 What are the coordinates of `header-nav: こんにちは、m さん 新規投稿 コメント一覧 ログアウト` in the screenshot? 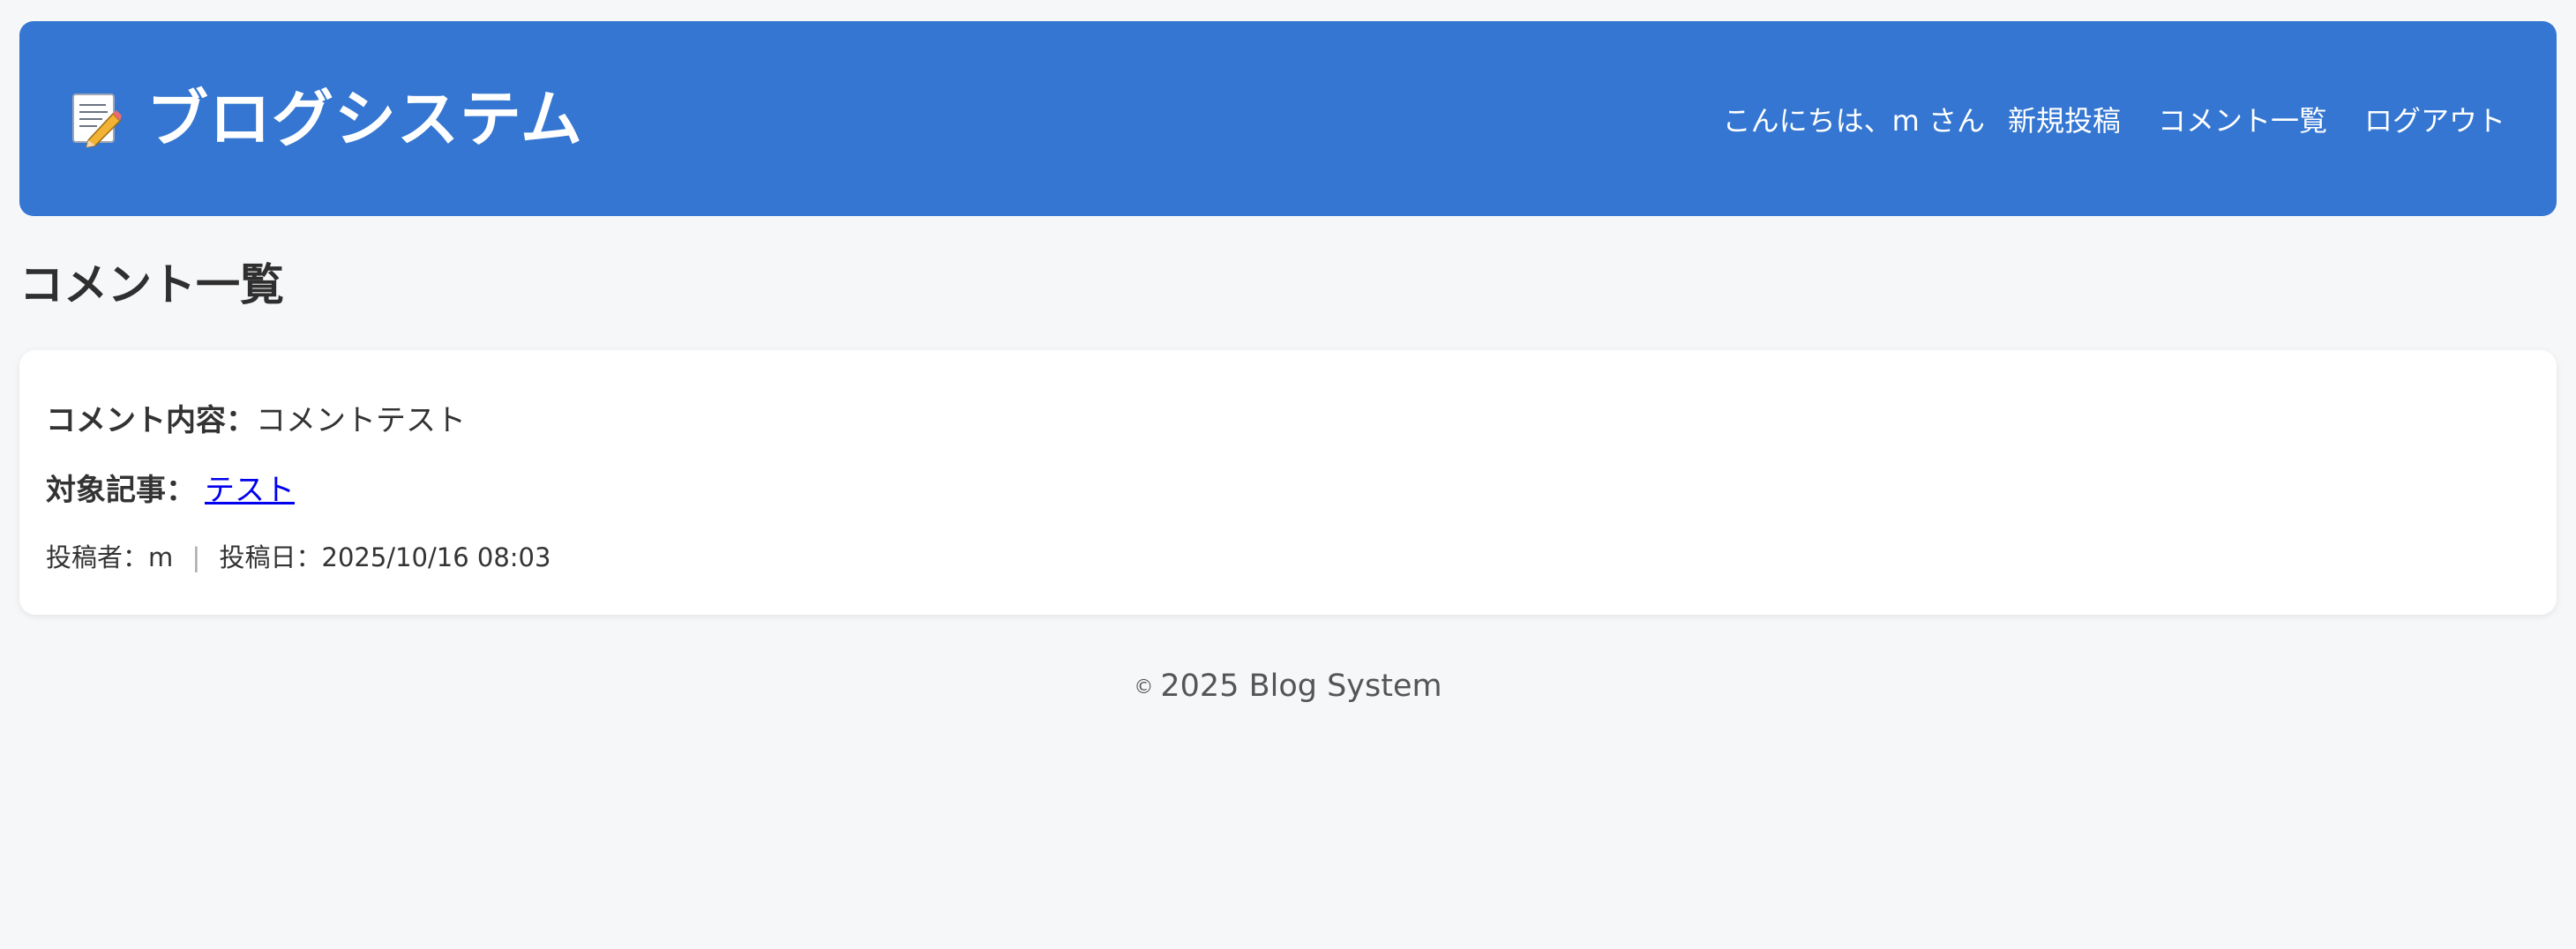 It's located at (2114, 119).